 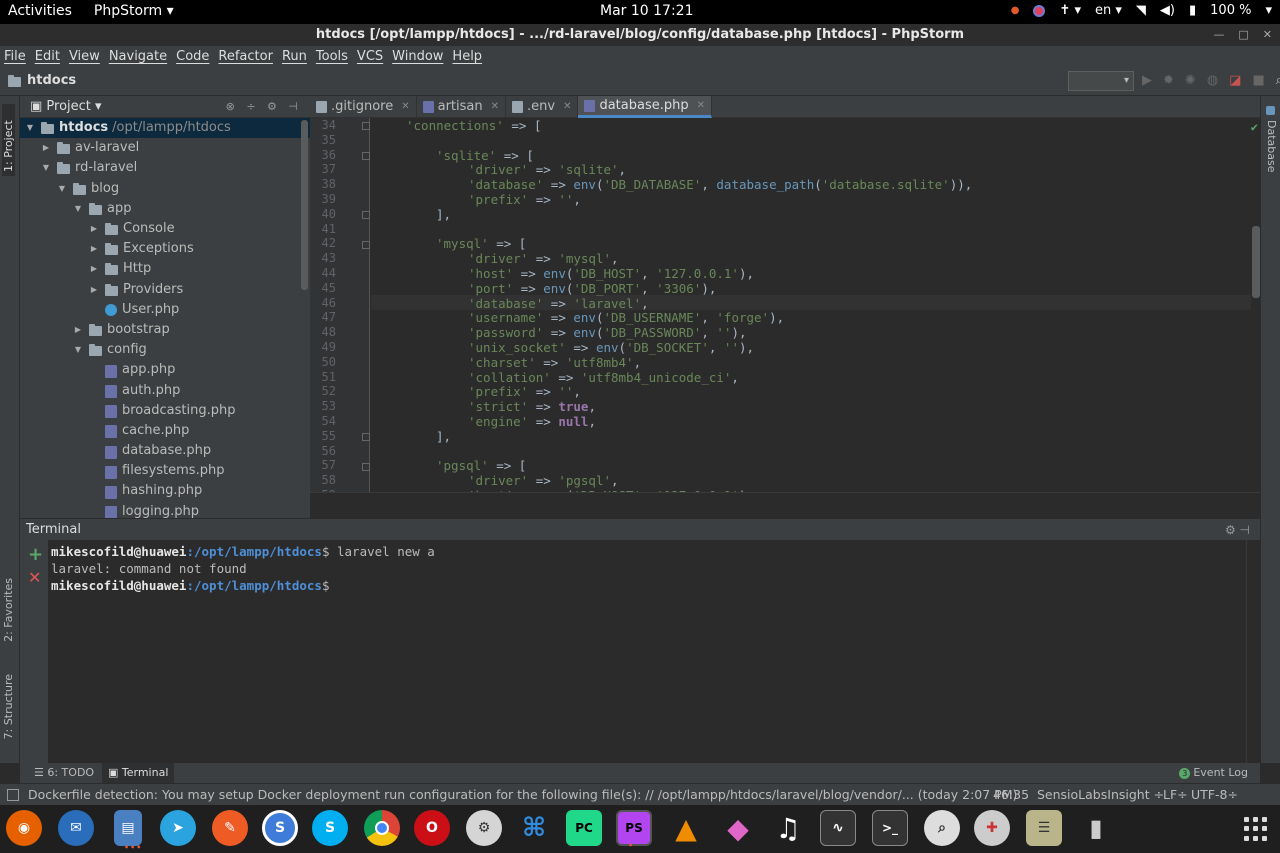 What do you see at coordinates (1212, 80) in the screenshot?
I see `profile-icon: ◍` at bounding box center [1212, 80].